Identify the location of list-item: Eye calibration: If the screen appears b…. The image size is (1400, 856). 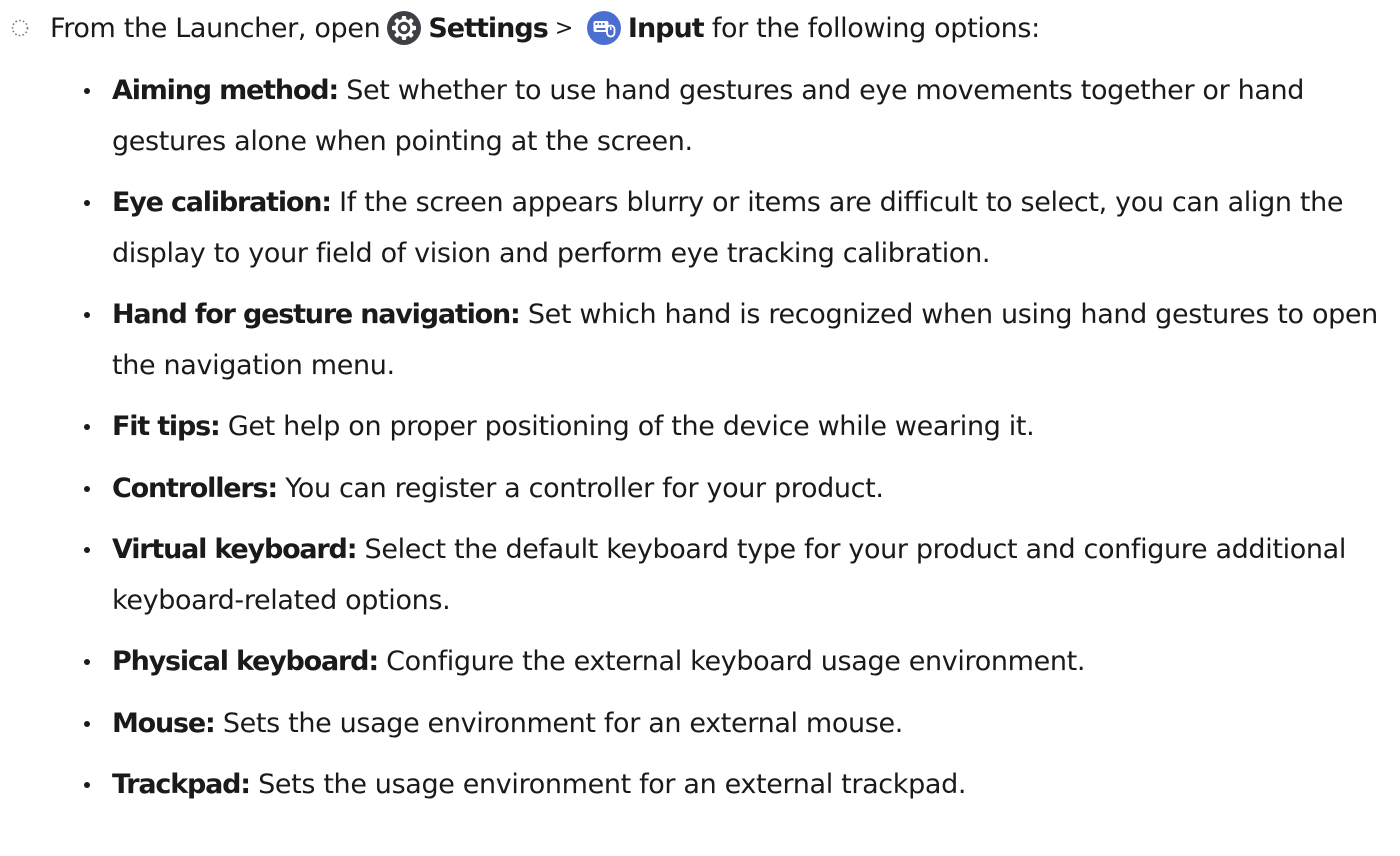
(739, 228).